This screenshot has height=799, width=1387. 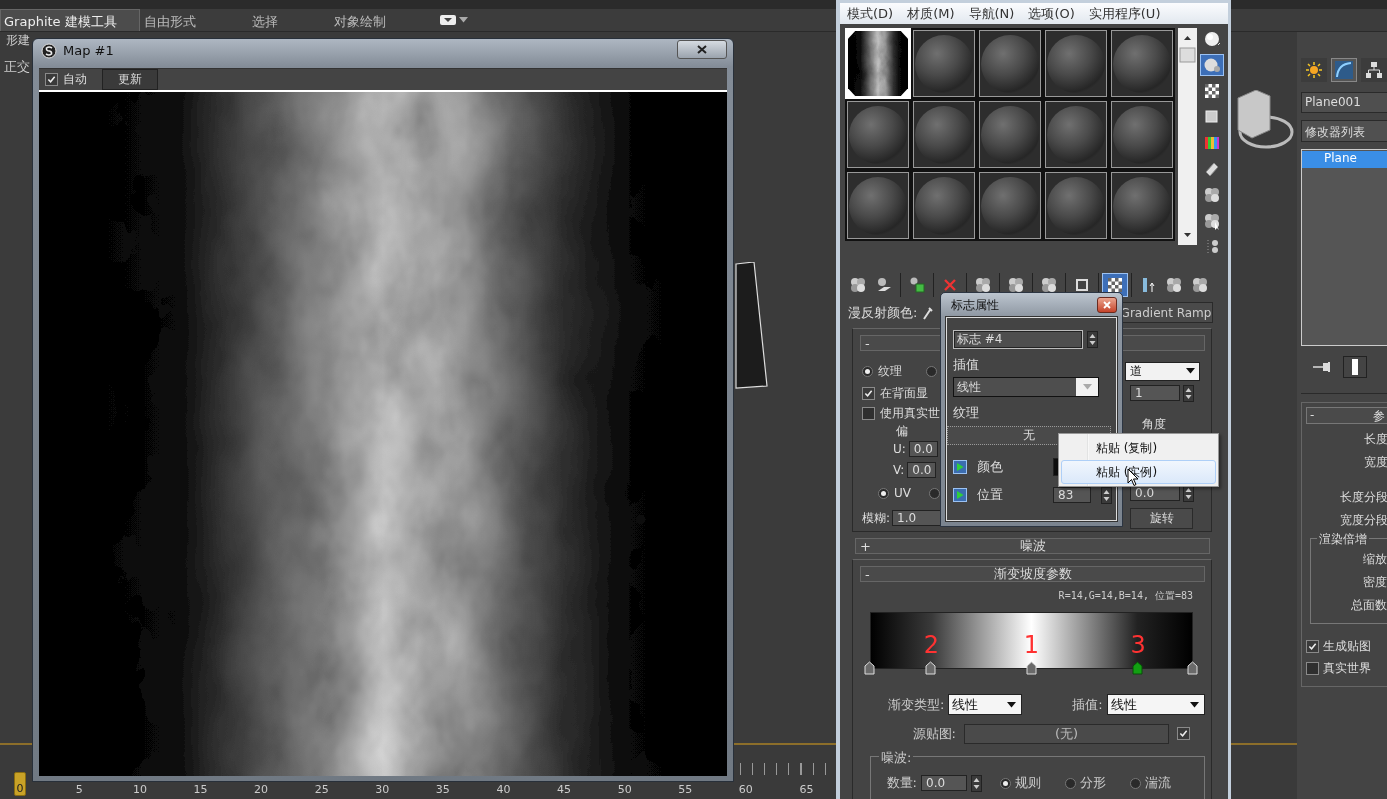 I want to click on frame-number: 60, so click(x=745, y=789).